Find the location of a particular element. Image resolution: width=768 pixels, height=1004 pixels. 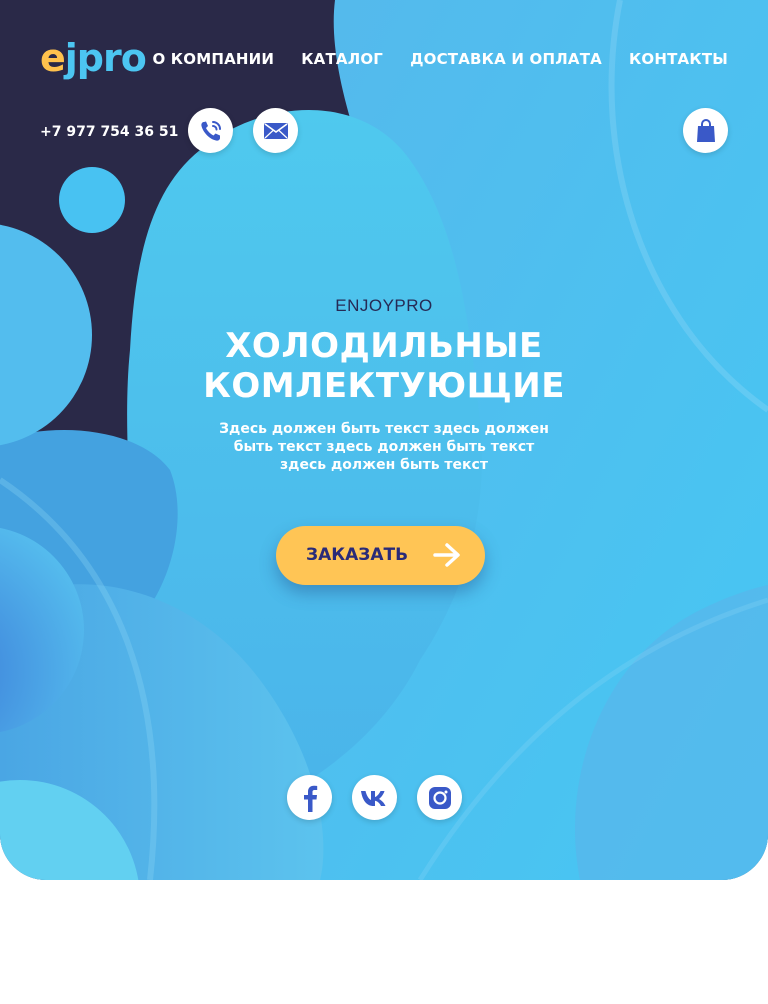

social-vk-button is located at coordinates (374, 797).